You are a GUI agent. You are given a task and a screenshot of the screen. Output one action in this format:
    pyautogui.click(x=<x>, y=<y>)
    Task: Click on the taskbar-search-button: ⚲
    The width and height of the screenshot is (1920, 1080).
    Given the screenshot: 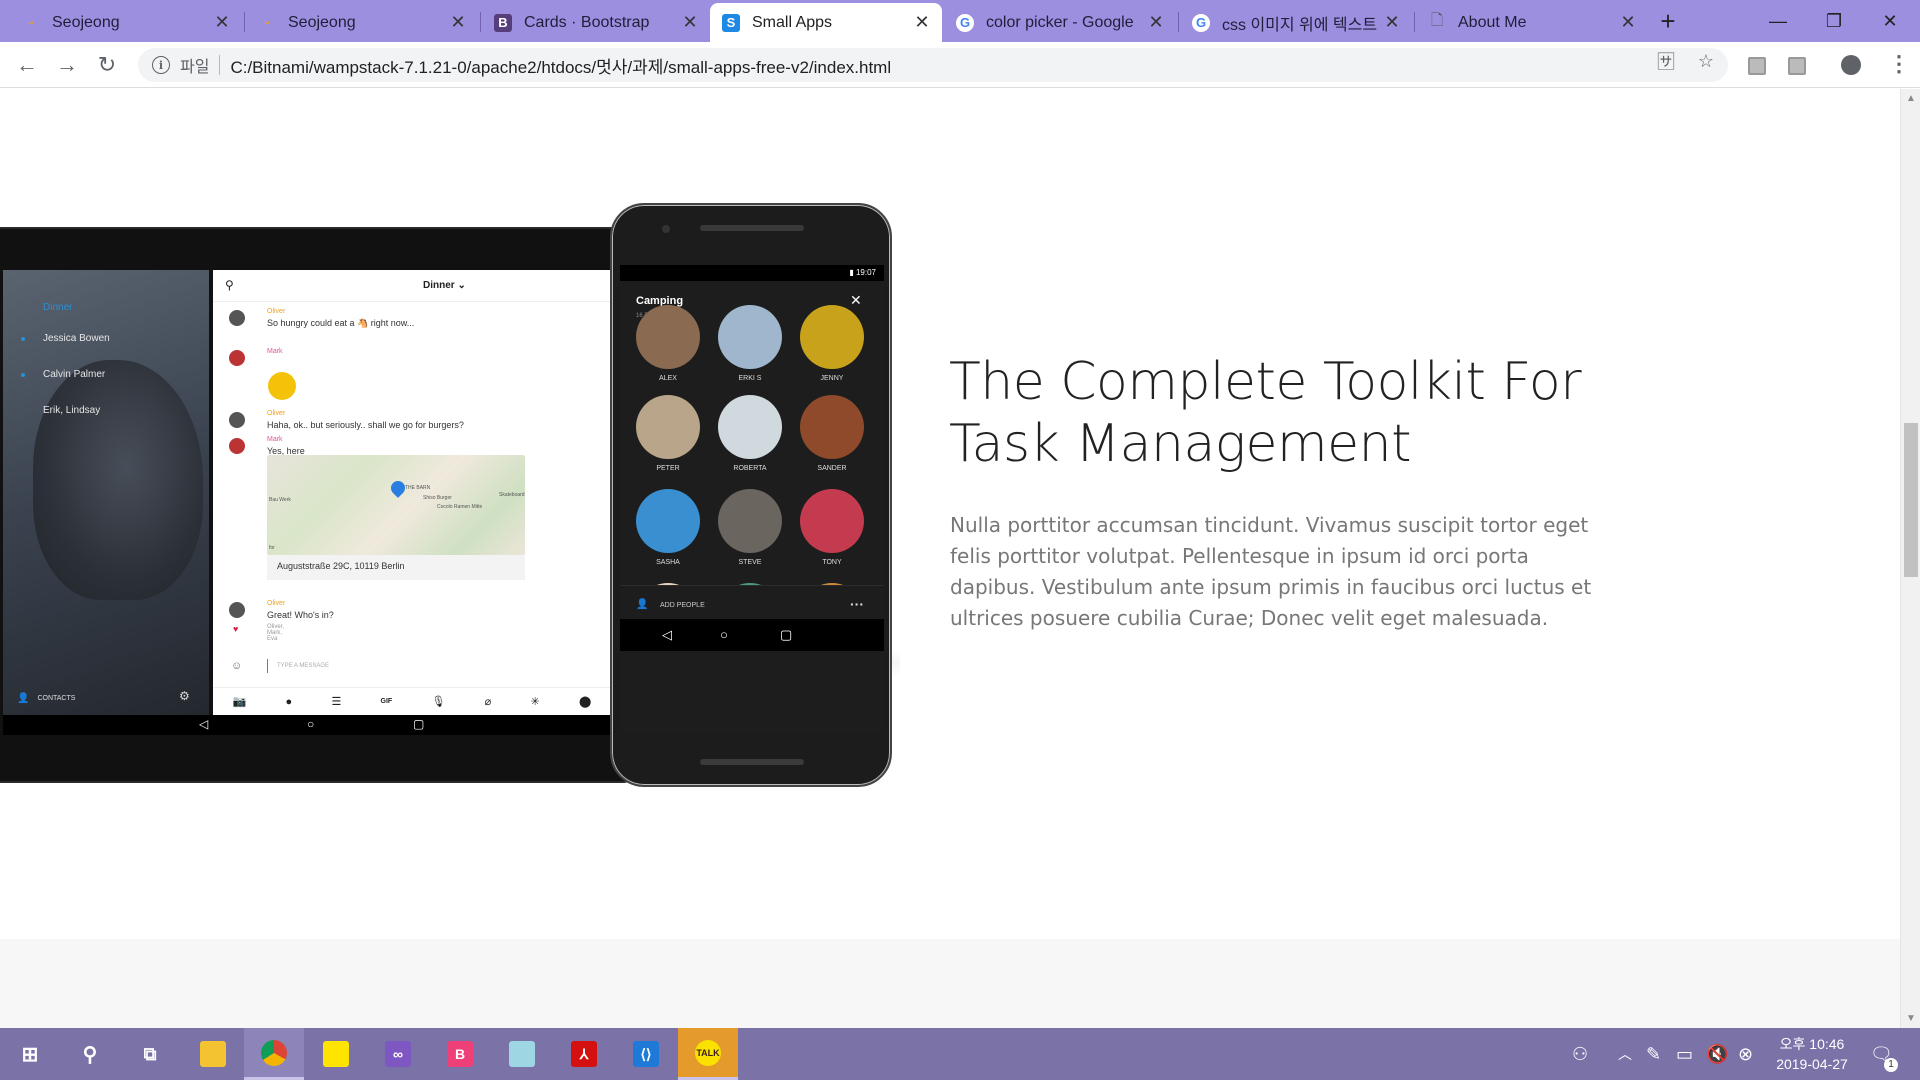 What is the action you would take?
    pyautogui.click(x=90, y=1054)
    